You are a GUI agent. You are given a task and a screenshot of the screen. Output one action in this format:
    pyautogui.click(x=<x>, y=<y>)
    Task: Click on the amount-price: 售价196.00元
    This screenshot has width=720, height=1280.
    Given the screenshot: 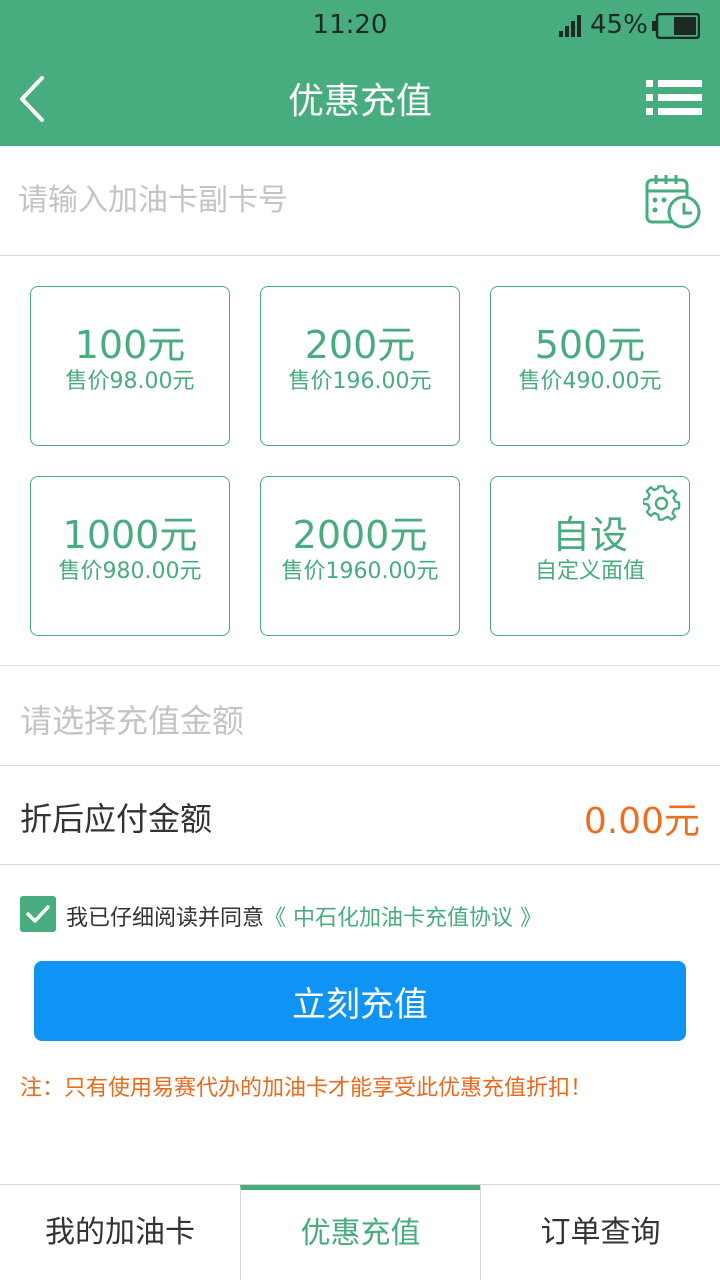 What is the action you would take?
    pyautogui.click(x=360, y=381)
    